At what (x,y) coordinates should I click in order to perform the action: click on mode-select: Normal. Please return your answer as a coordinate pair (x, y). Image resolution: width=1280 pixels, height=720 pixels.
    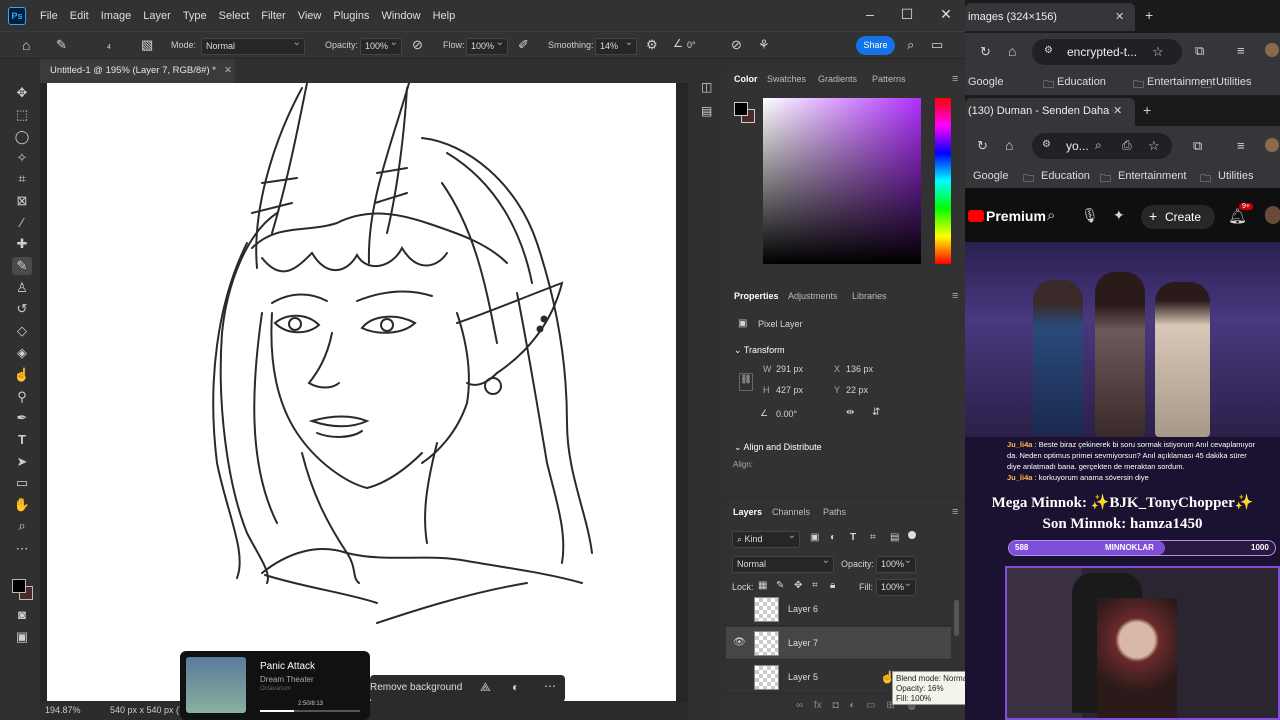
    Looking at the image, I should click on (253, 46).